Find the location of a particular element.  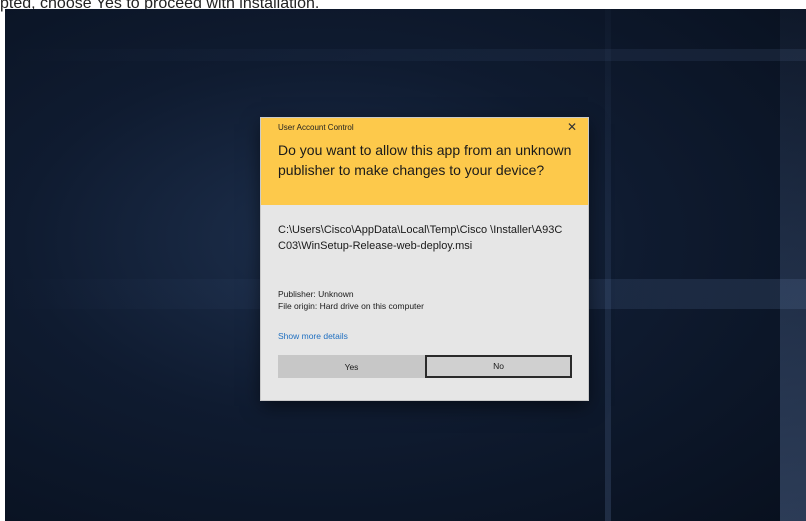

show-more-details-link: Show more details is located at coordinates (313, 336).